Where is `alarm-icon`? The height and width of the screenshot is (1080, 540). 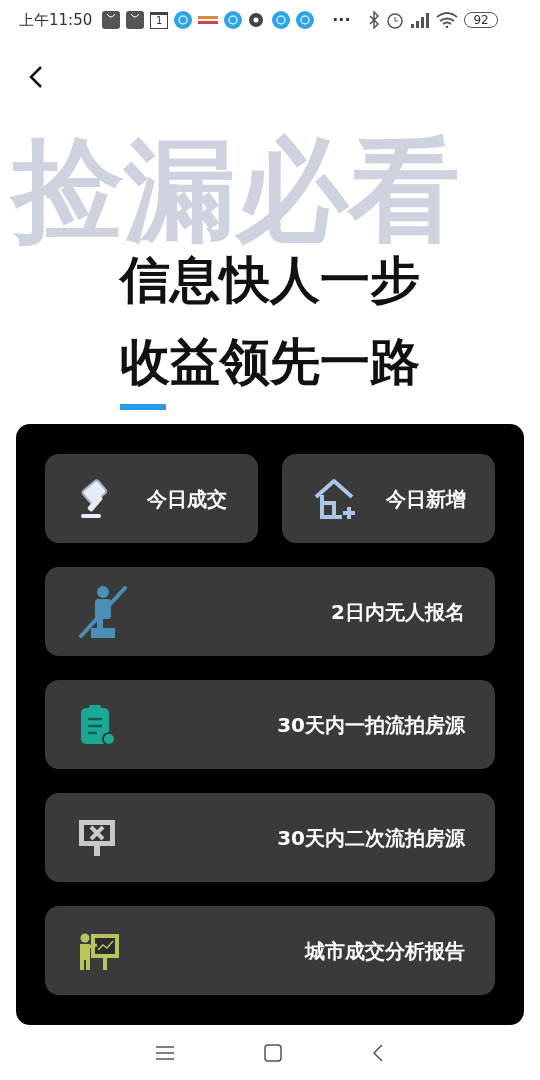
alarm-icon is located at coordinates (395, 20).